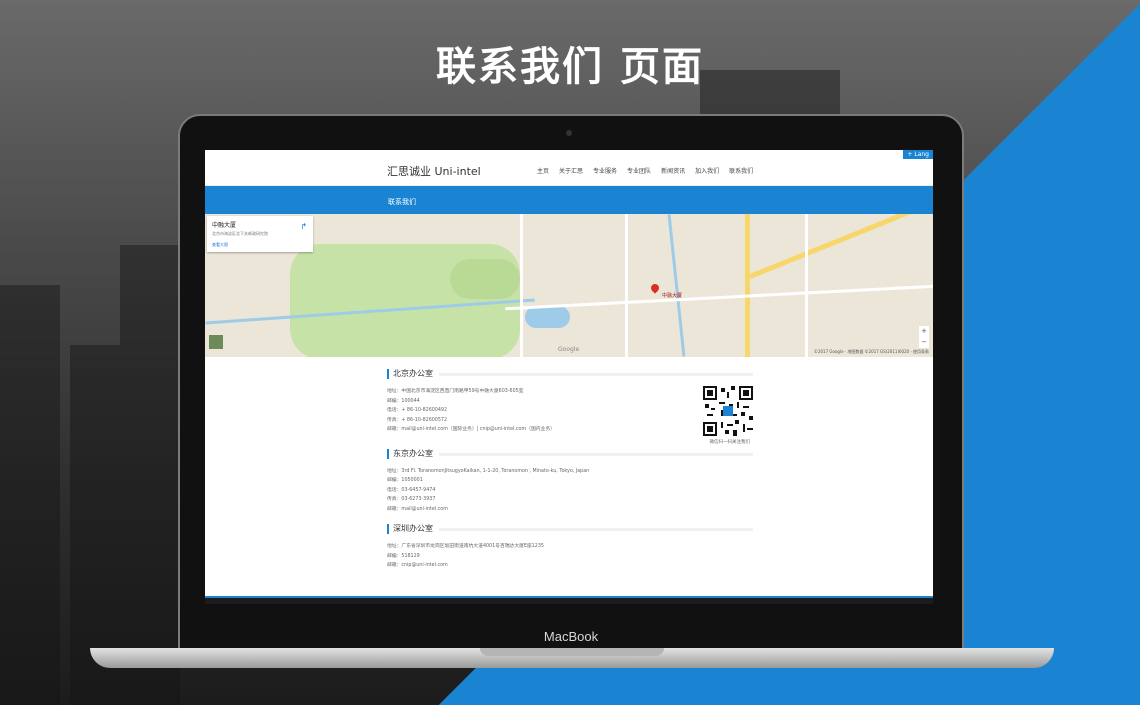  I want to click on laptop-notch, so click(572, 652).